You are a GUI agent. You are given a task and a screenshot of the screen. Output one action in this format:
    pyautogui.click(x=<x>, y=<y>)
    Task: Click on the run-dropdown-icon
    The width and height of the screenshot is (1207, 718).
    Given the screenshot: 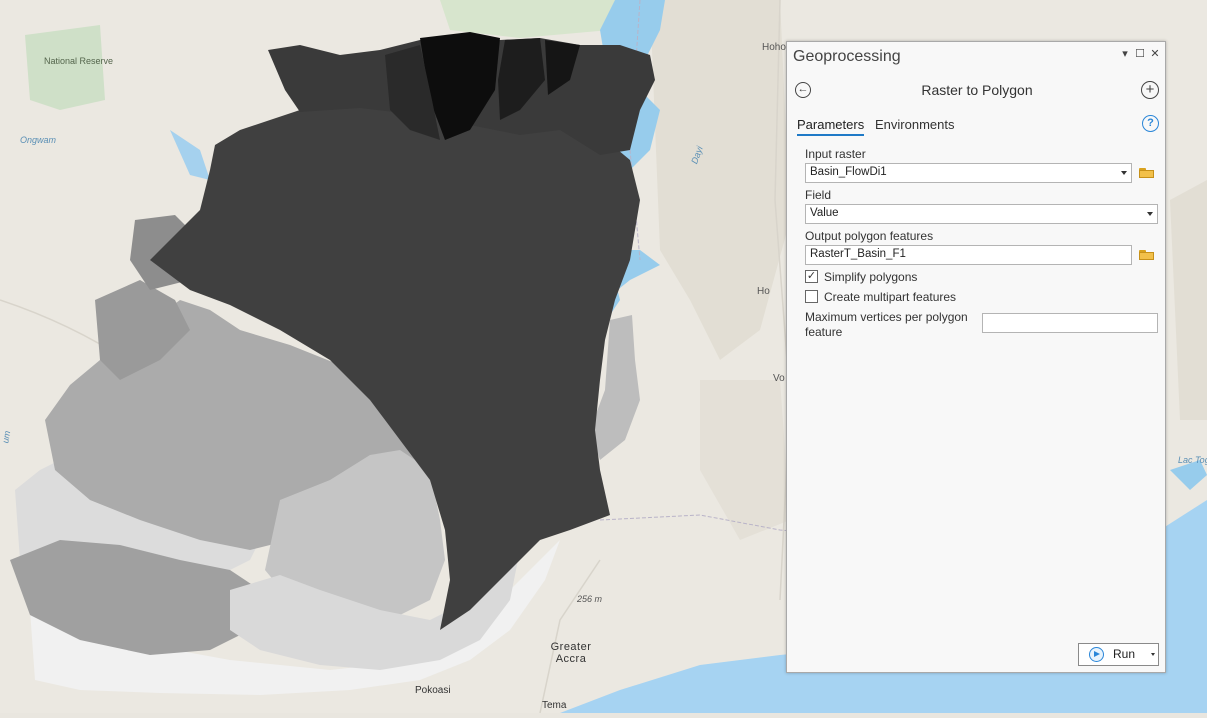 What is the action you would take?
    pyautogui.click(x=1153, y=654)
    